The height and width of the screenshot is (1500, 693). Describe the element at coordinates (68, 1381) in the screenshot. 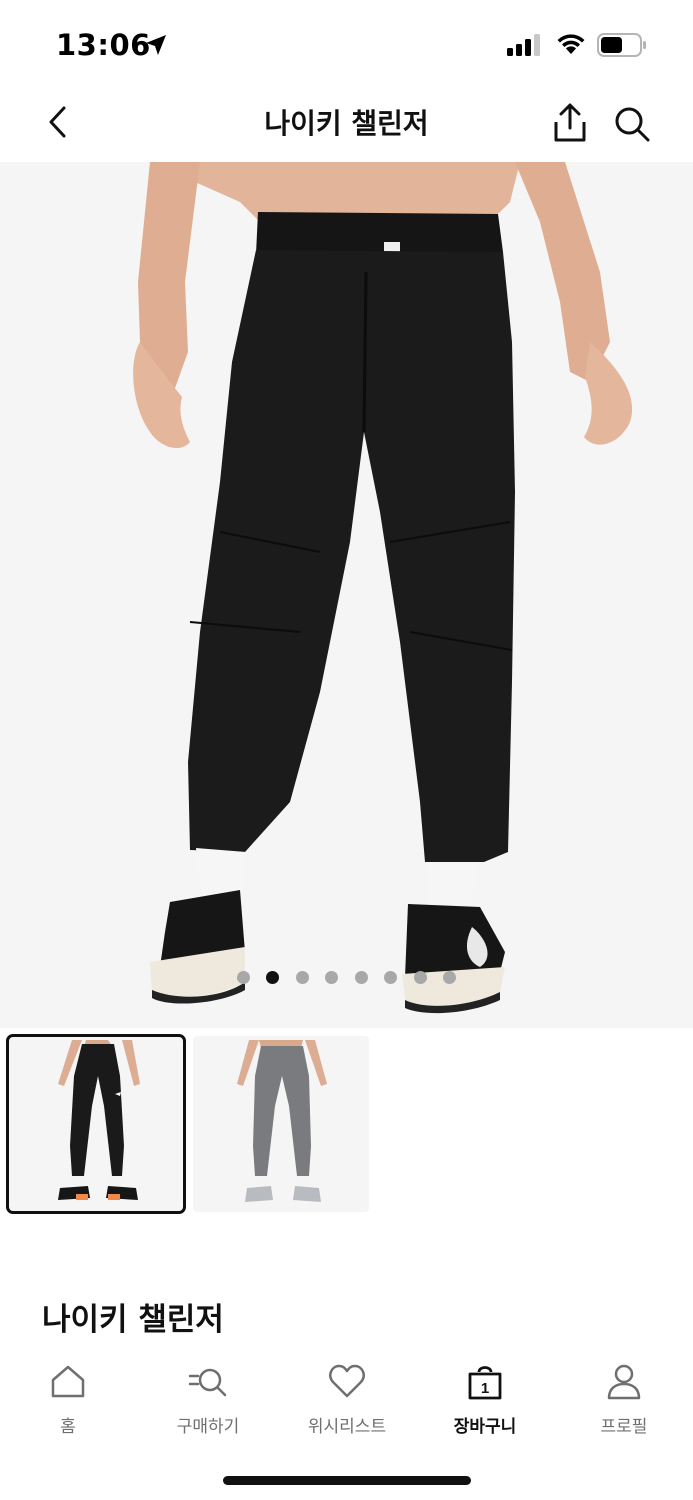

I see `home-icon` at that location.